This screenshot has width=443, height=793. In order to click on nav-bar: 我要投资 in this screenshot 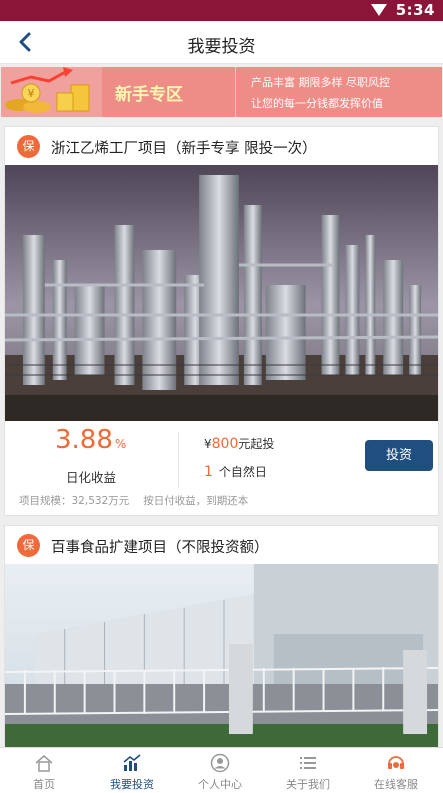, I will do `click(221, 42)`.